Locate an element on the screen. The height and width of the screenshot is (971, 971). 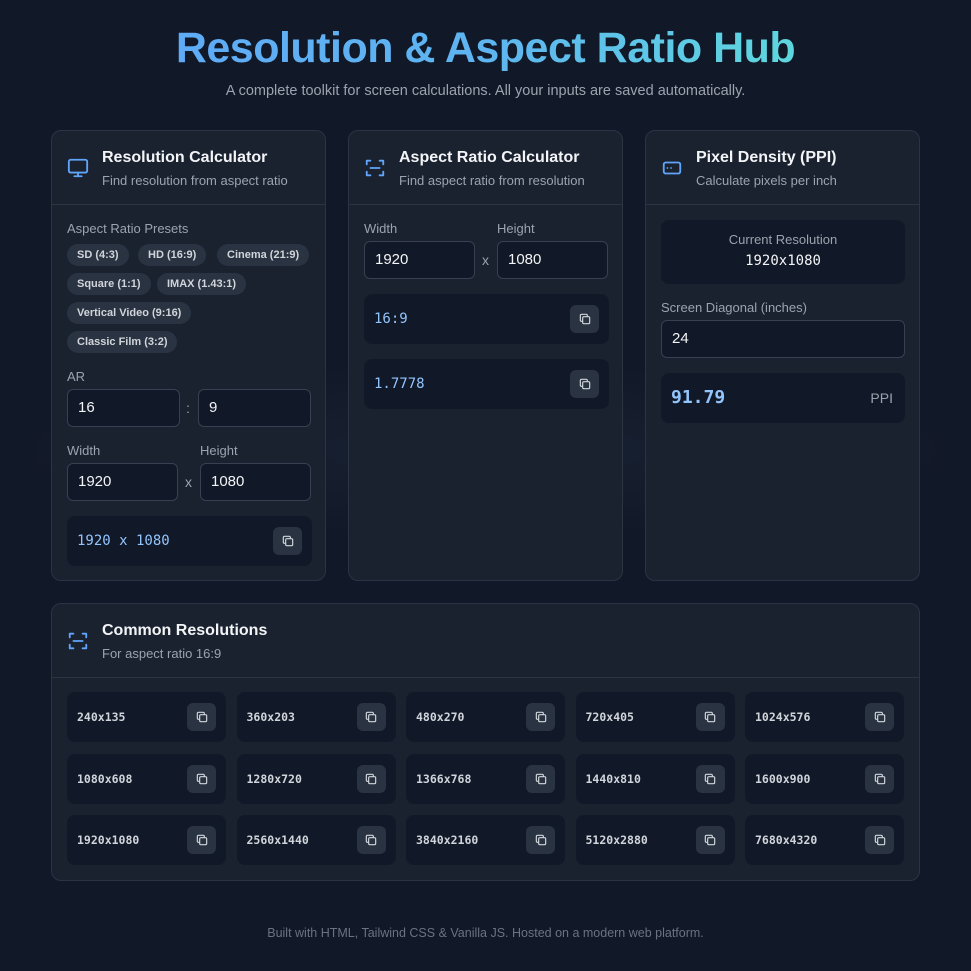
card-title: Common Resolutions is located at coordinates (185, 630).